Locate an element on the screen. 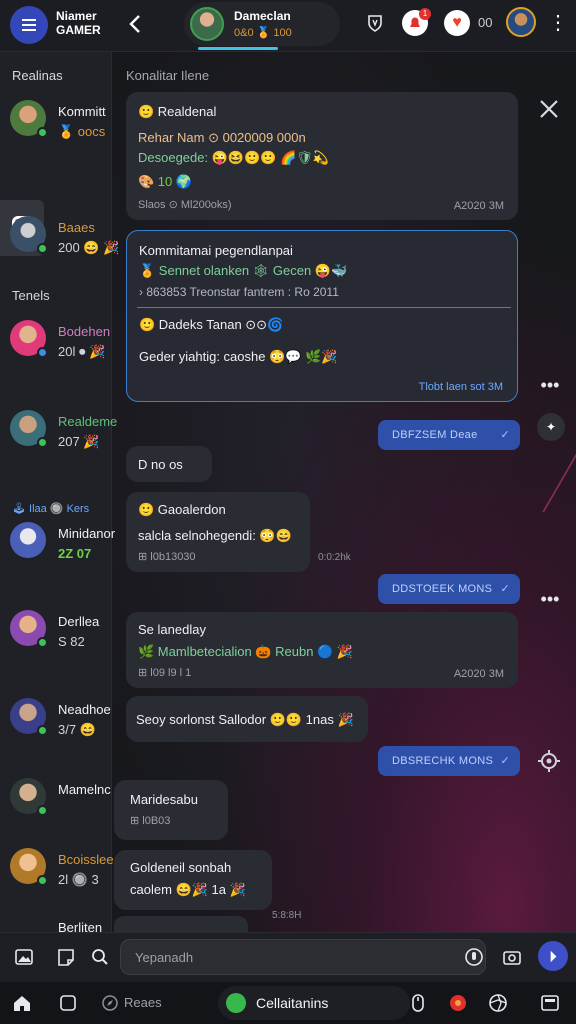 The width and height of the screenshot is (576, 1024). sidebar-item-status: 3/7 😄 is located at coordinates (77, 729).